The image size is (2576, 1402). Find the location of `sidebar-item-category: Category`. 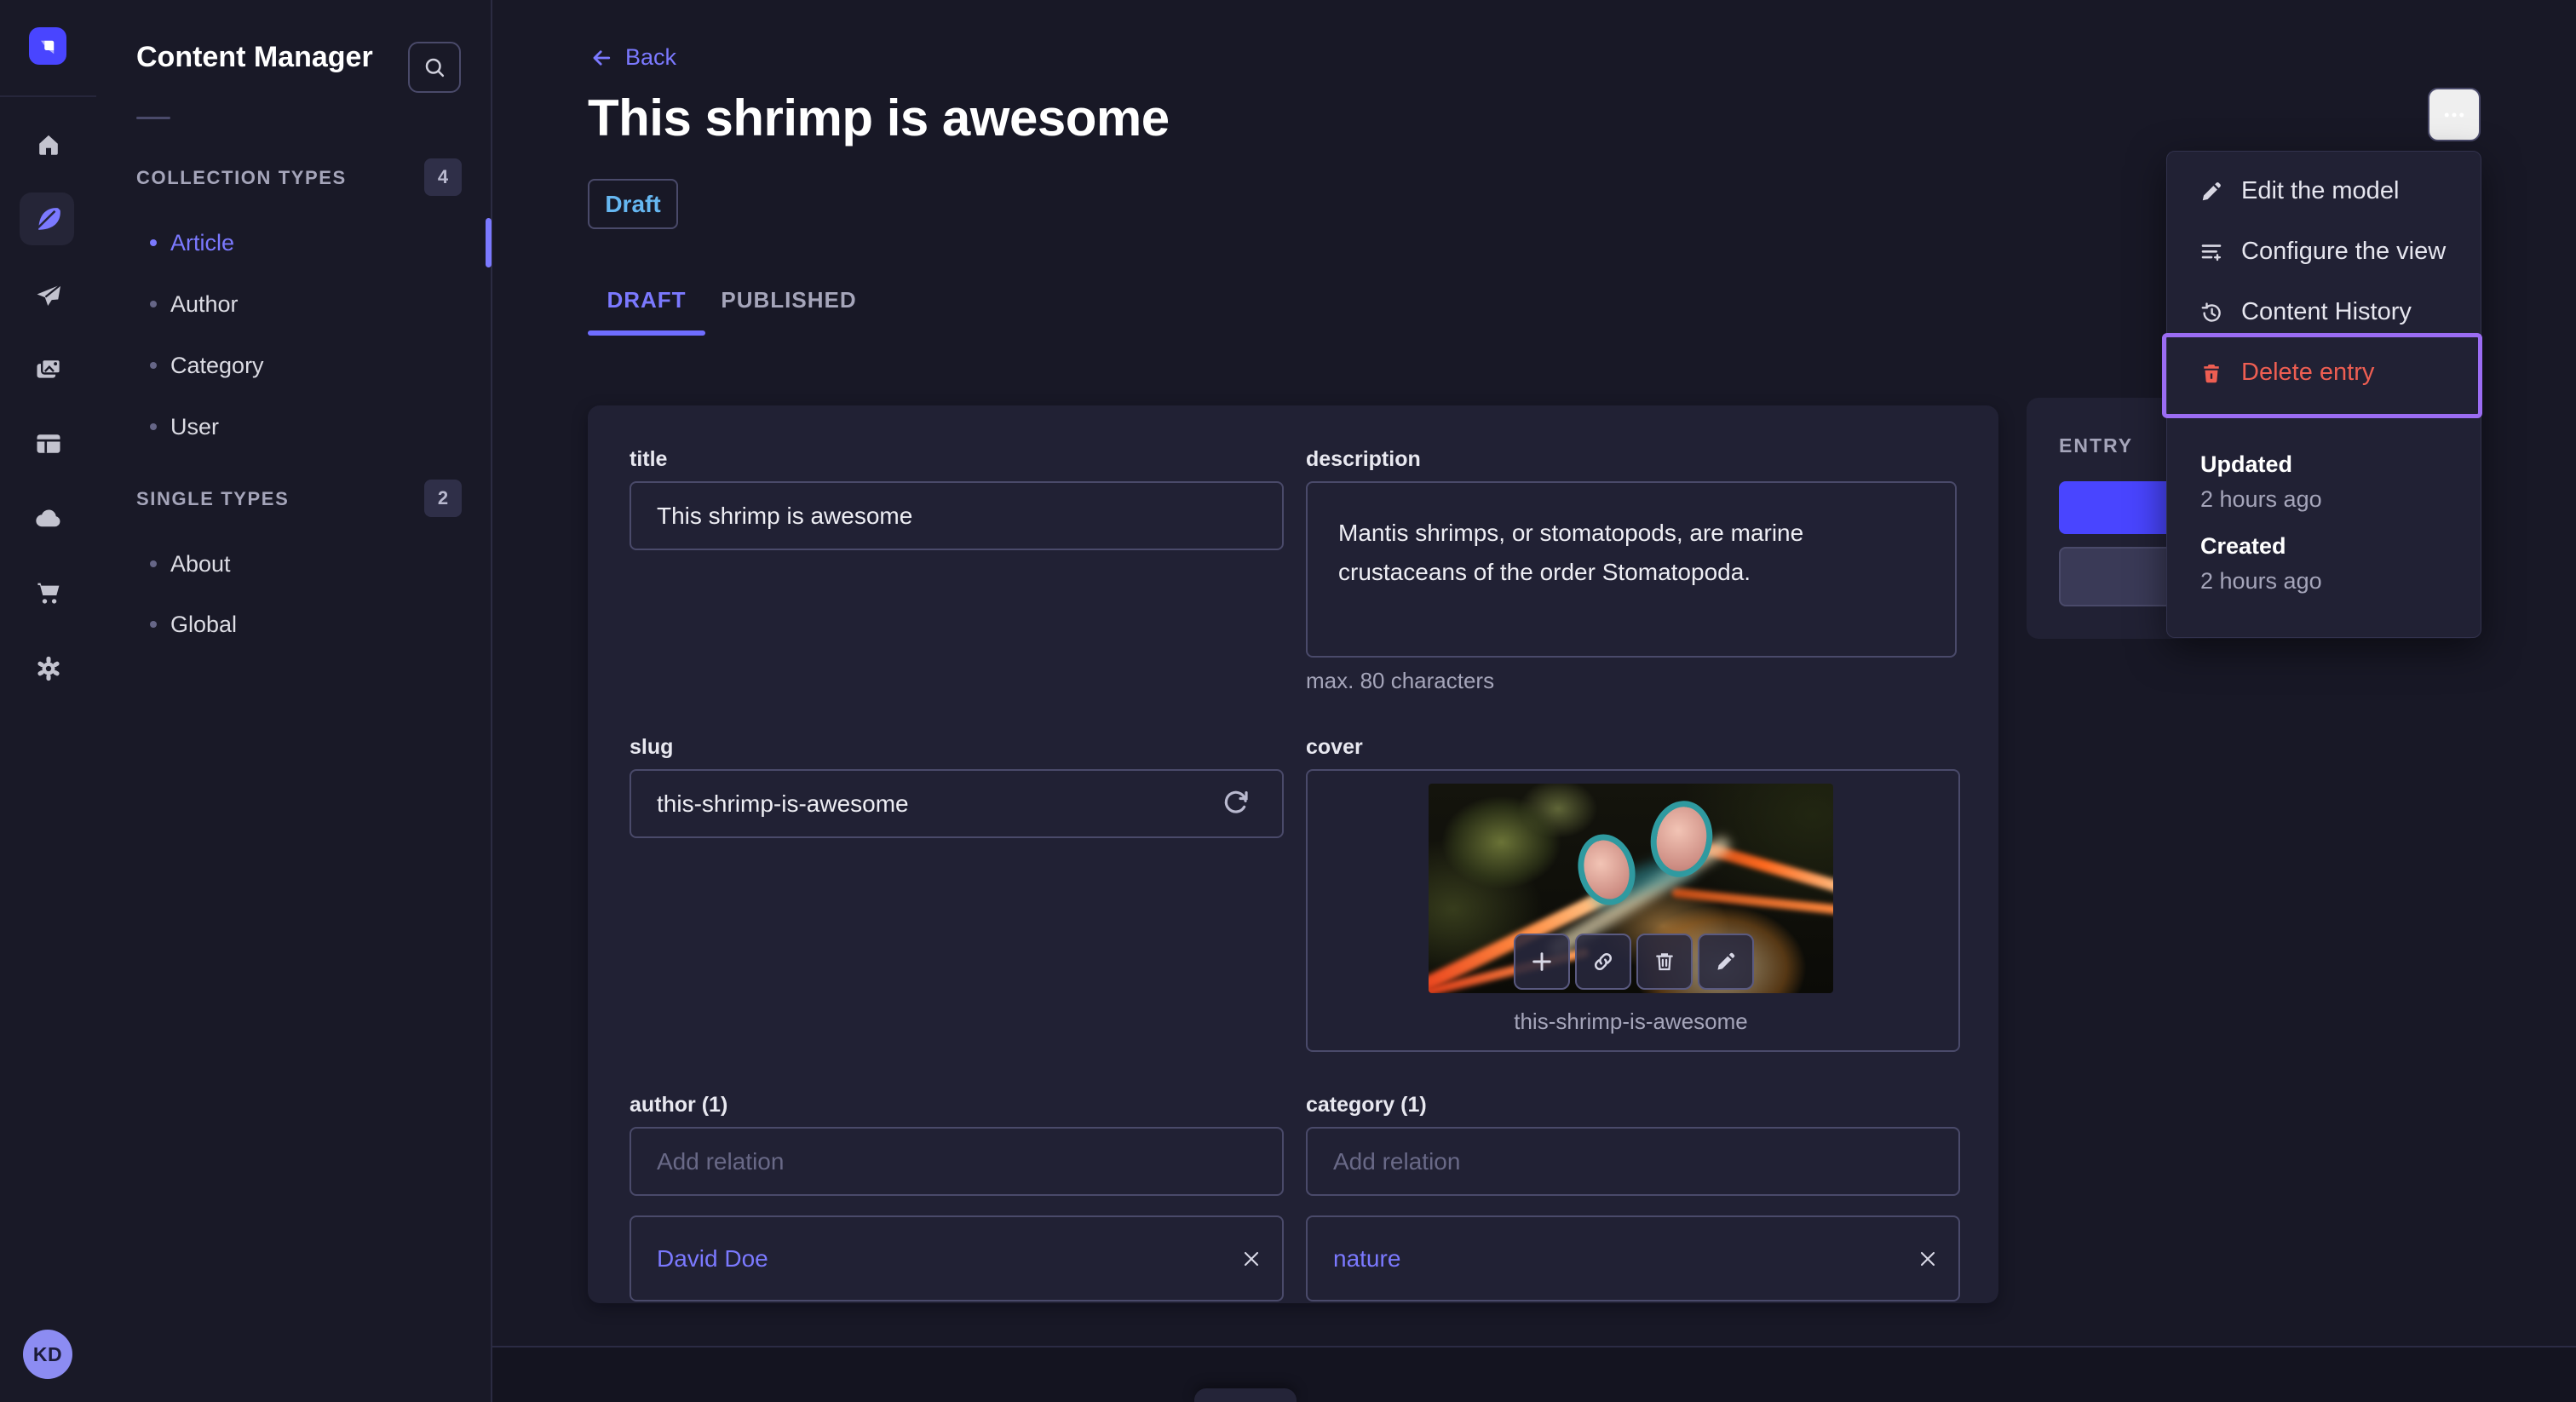

sidebar-item-category: Category is located at coordinates (307, 365).